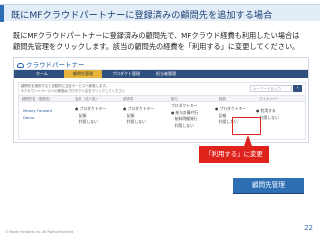 The image size is (320, 240). I want to click on slide-title-band: 既にMFクラウドパートナーに登録済みの顧問先を追加する場合, so click(160, 13).